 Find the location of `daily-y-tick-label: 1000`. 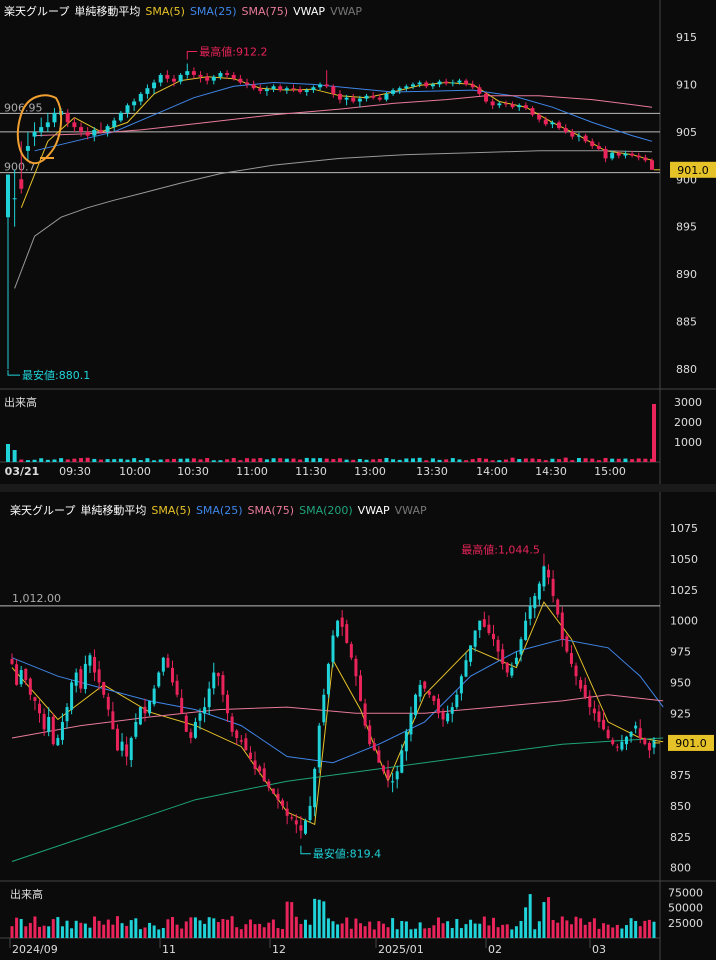

daily-y-tick-label: 1000 is located at coordinates (684, 621).